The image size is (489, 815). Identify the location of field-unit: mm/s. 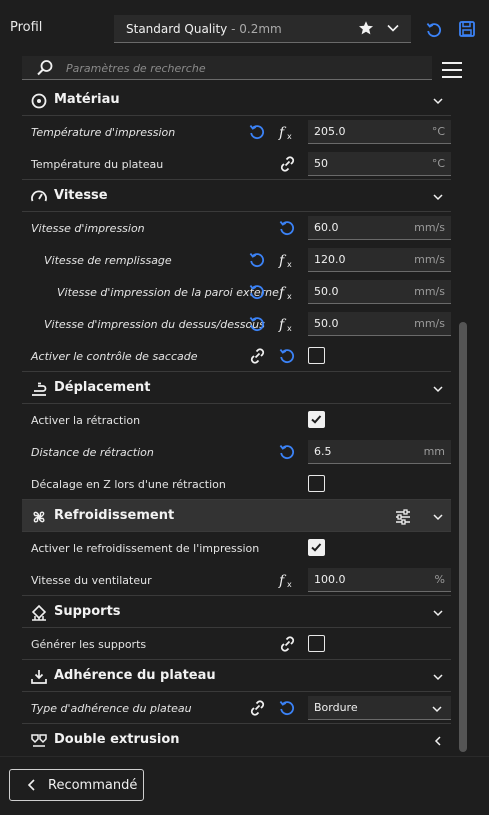
(429, 259).